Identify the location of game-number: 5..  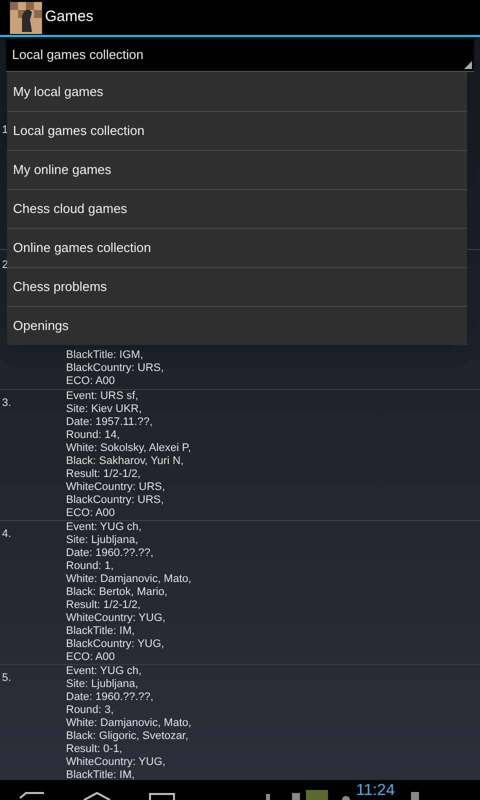
(7, 678).